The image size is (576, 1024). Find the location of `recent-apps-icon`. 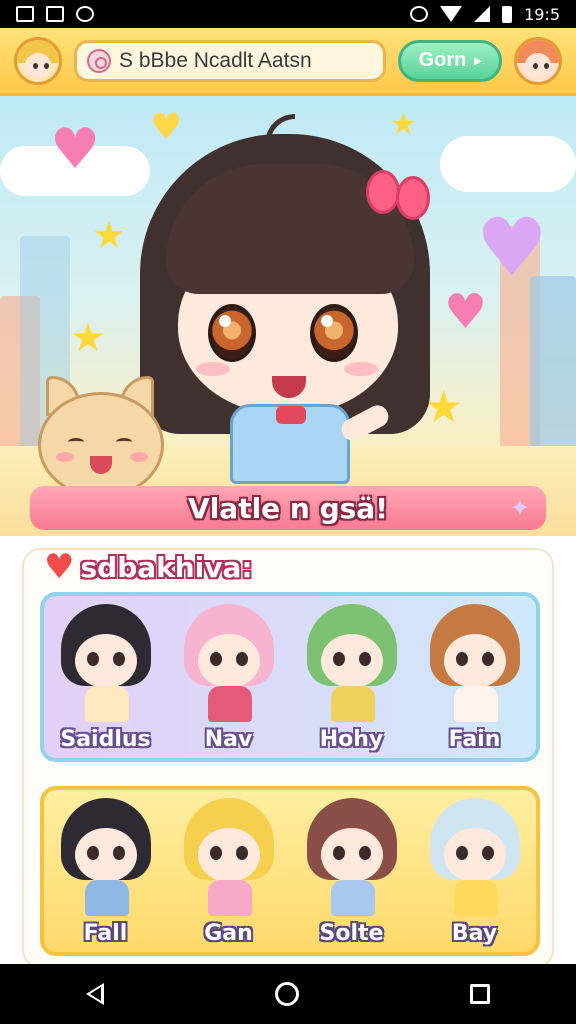

recent-apps-icon is located at coordinates (480, 994).